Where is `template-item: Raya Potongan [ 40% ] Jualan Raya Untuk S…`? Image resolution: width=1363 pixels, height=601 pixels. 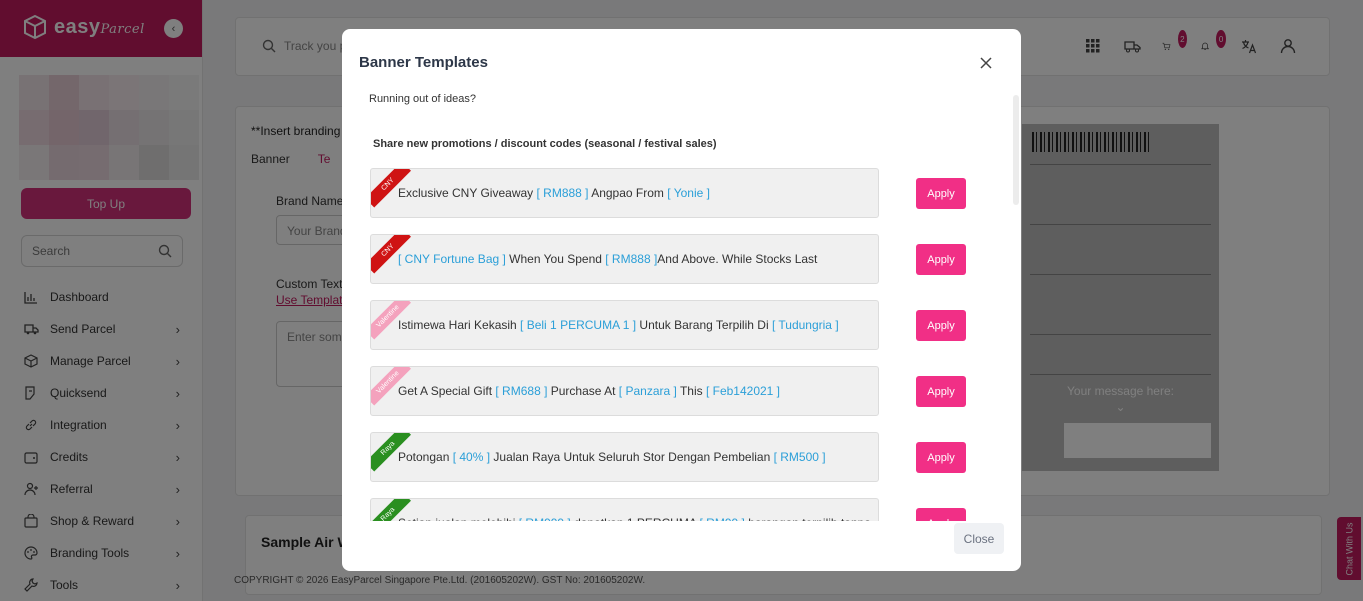 template-item: Raya Potongan [ 40% ] Jualan Raya Untuk S… is located at coordinates (624, 457).